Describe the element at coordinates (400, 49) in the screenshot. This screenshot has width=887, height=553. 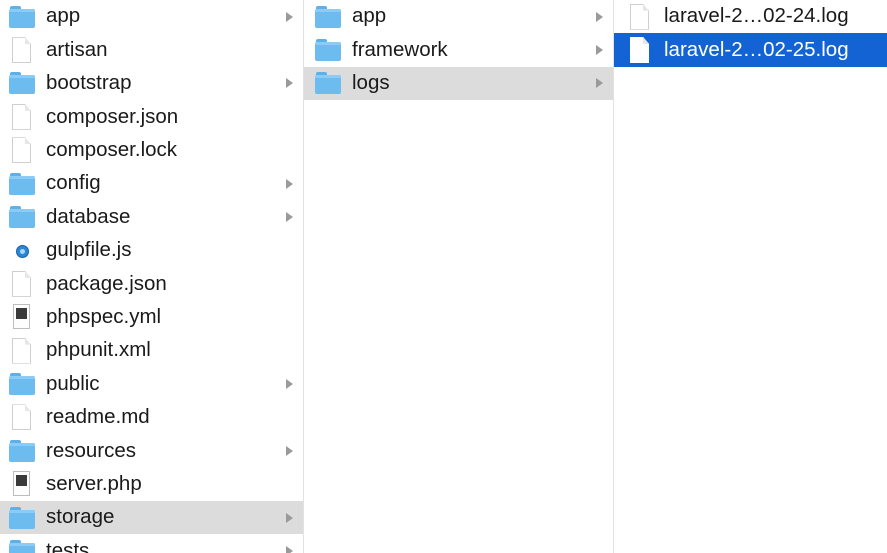
I see `item-label: framework` at that location.